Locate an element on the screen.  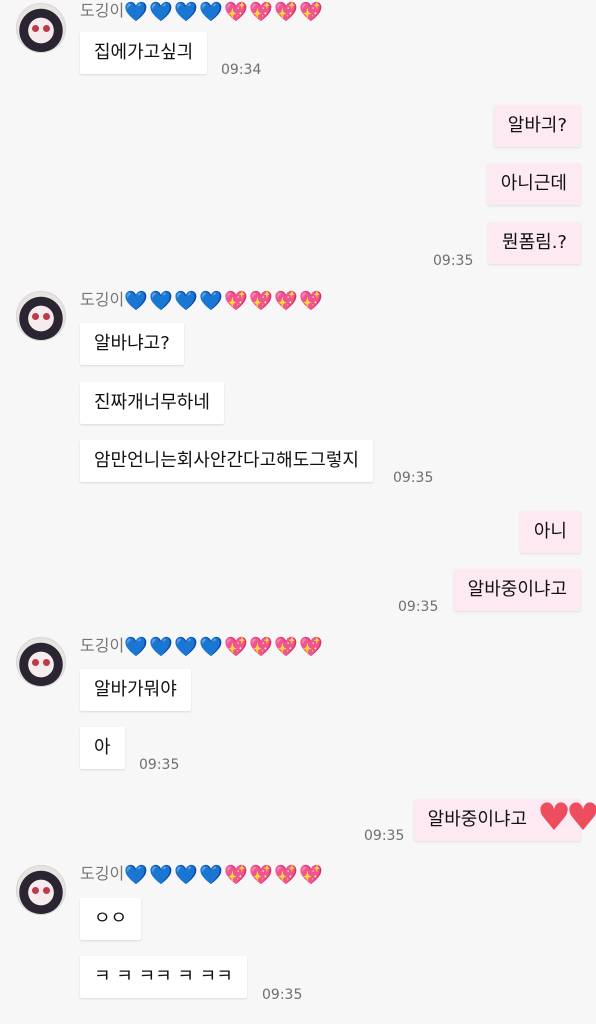
incoming-message: ㅇㅇ is located at coordinates (111, 919).